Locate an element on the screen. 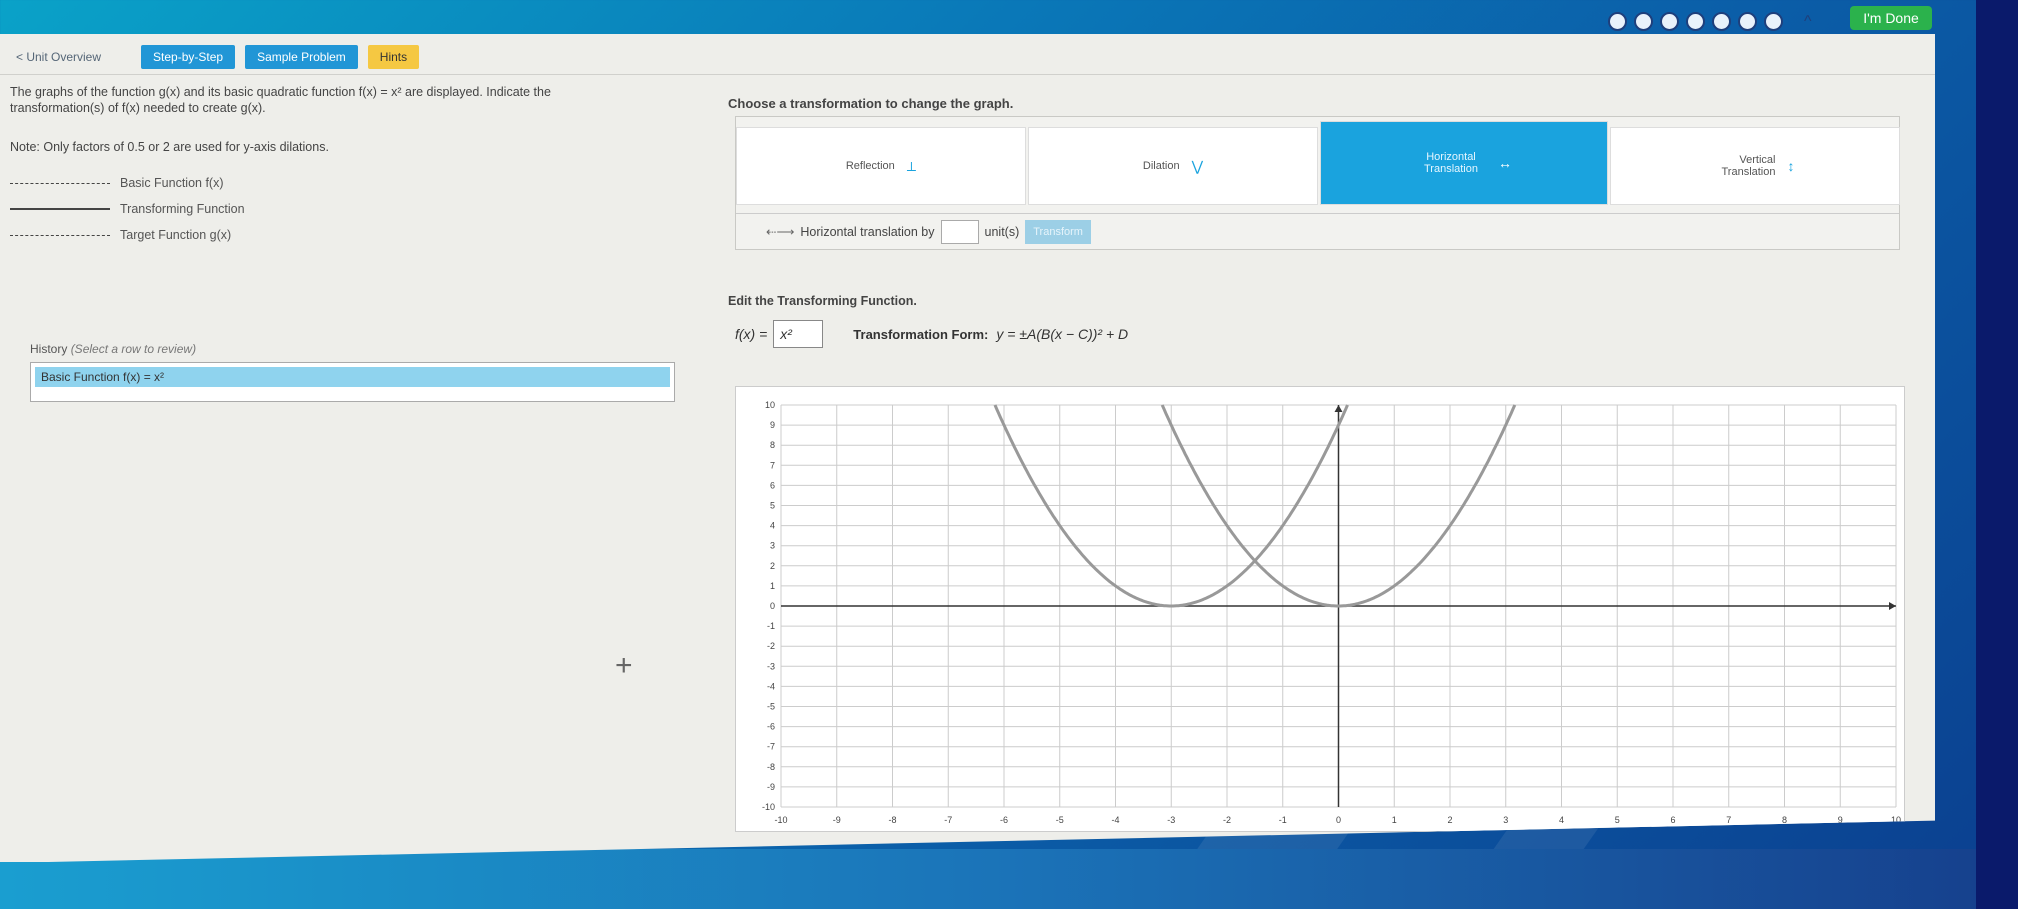 This screenshot has width=2018, height=909. form-equation: y = ±A(B(x − C))² + D is located at coordinates (1062, 334).